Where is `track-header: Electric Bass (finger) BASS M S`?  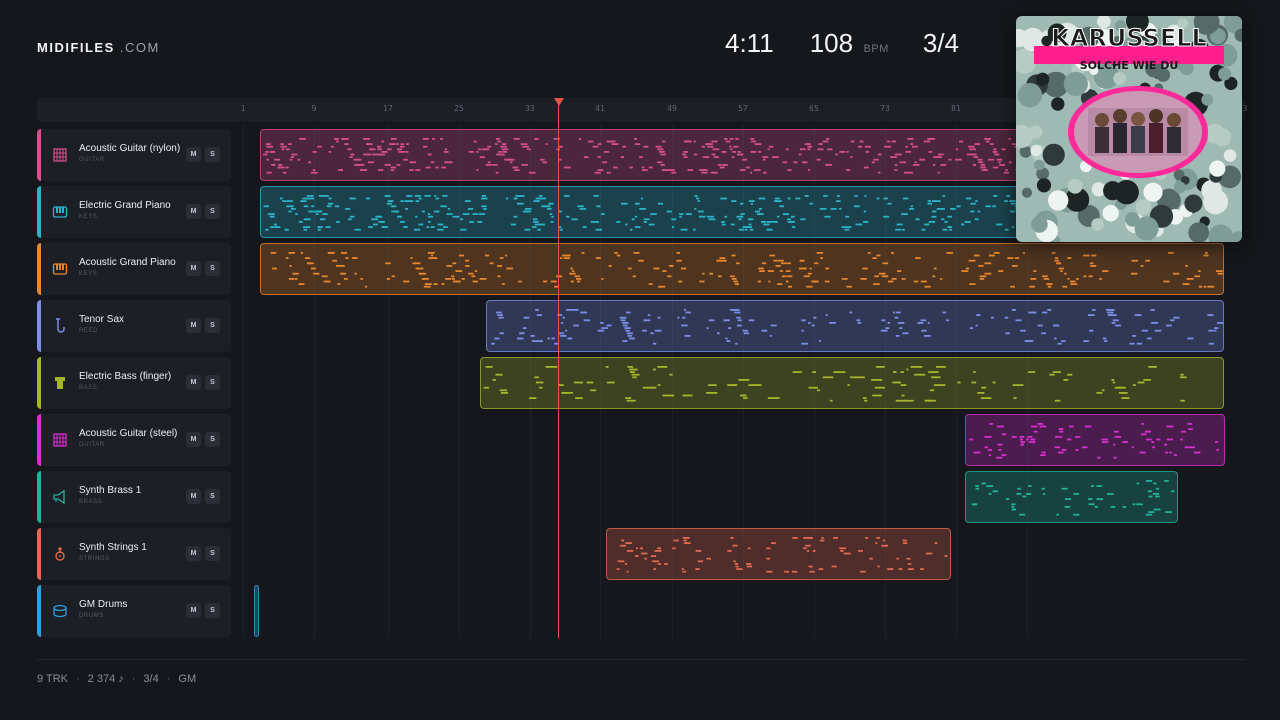 track-header: Electric Bass (finger) BASS M S is located at coordinates (134, 383).